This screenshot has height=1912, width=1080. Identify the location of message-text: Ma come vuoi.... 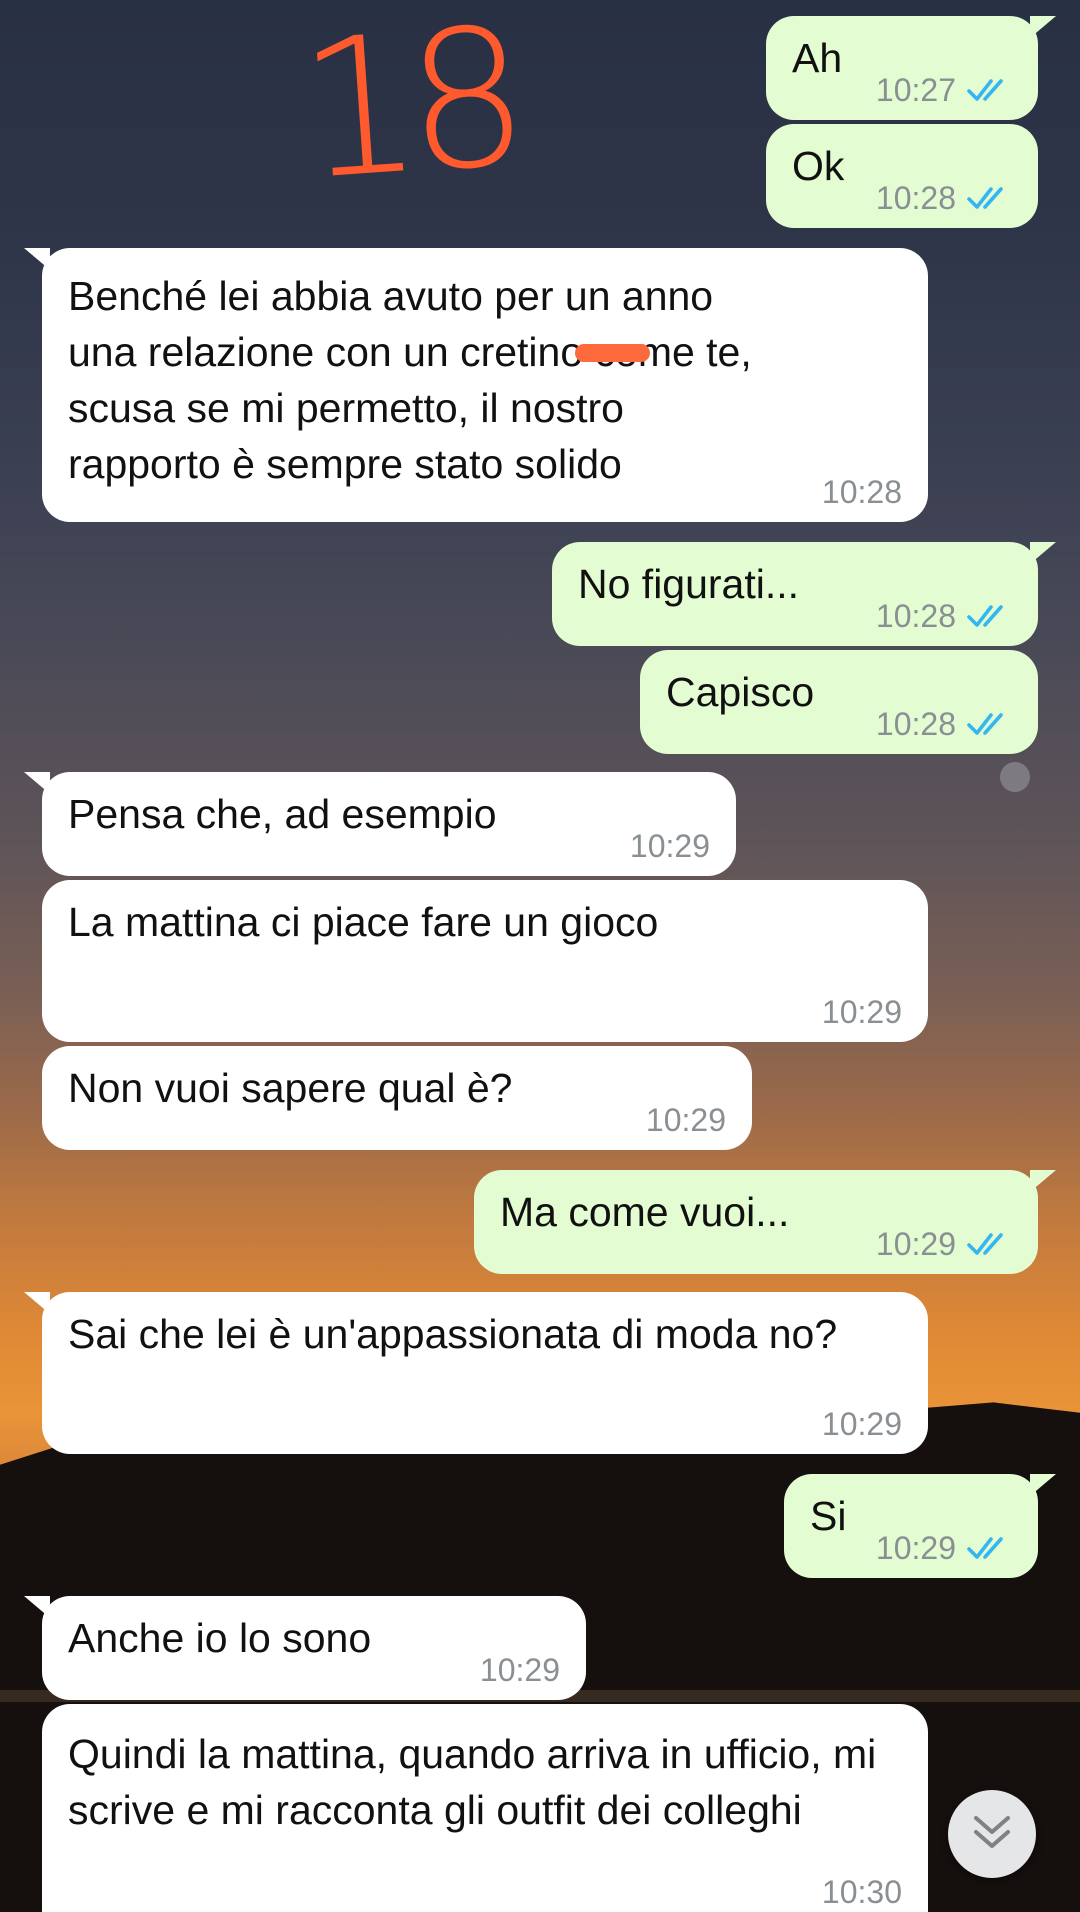
(645, 1212).